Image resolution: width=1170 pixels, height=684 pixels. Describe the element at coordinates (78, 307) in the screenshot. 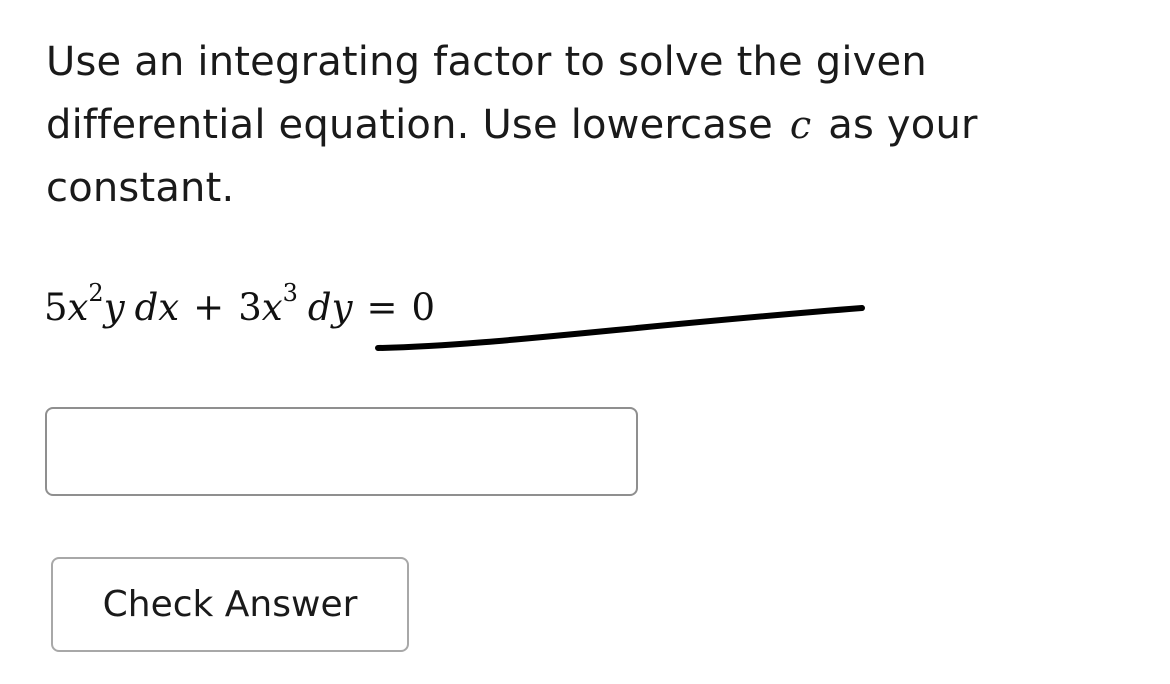

I see `equation-x-1: x` at that location.